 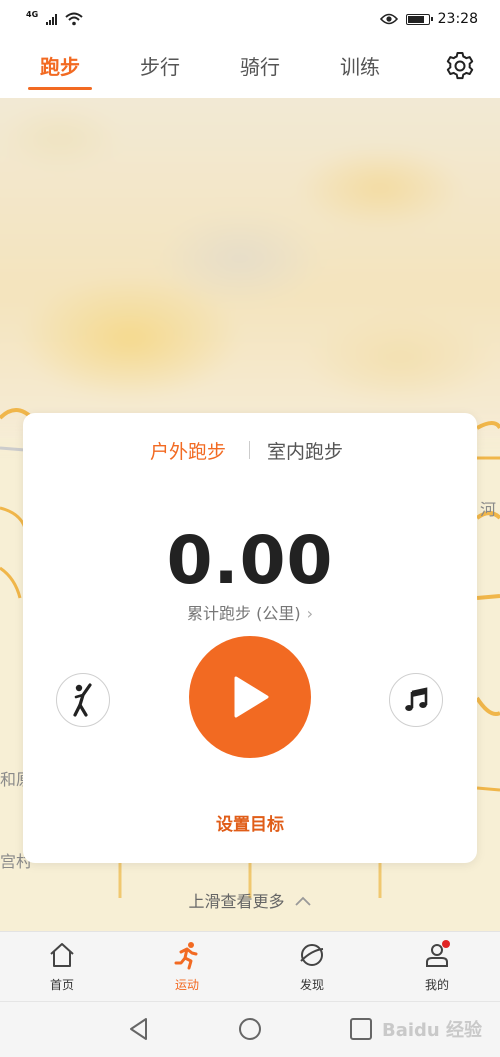 I want to click on status-left: 4G, so click(x=54, y=17).